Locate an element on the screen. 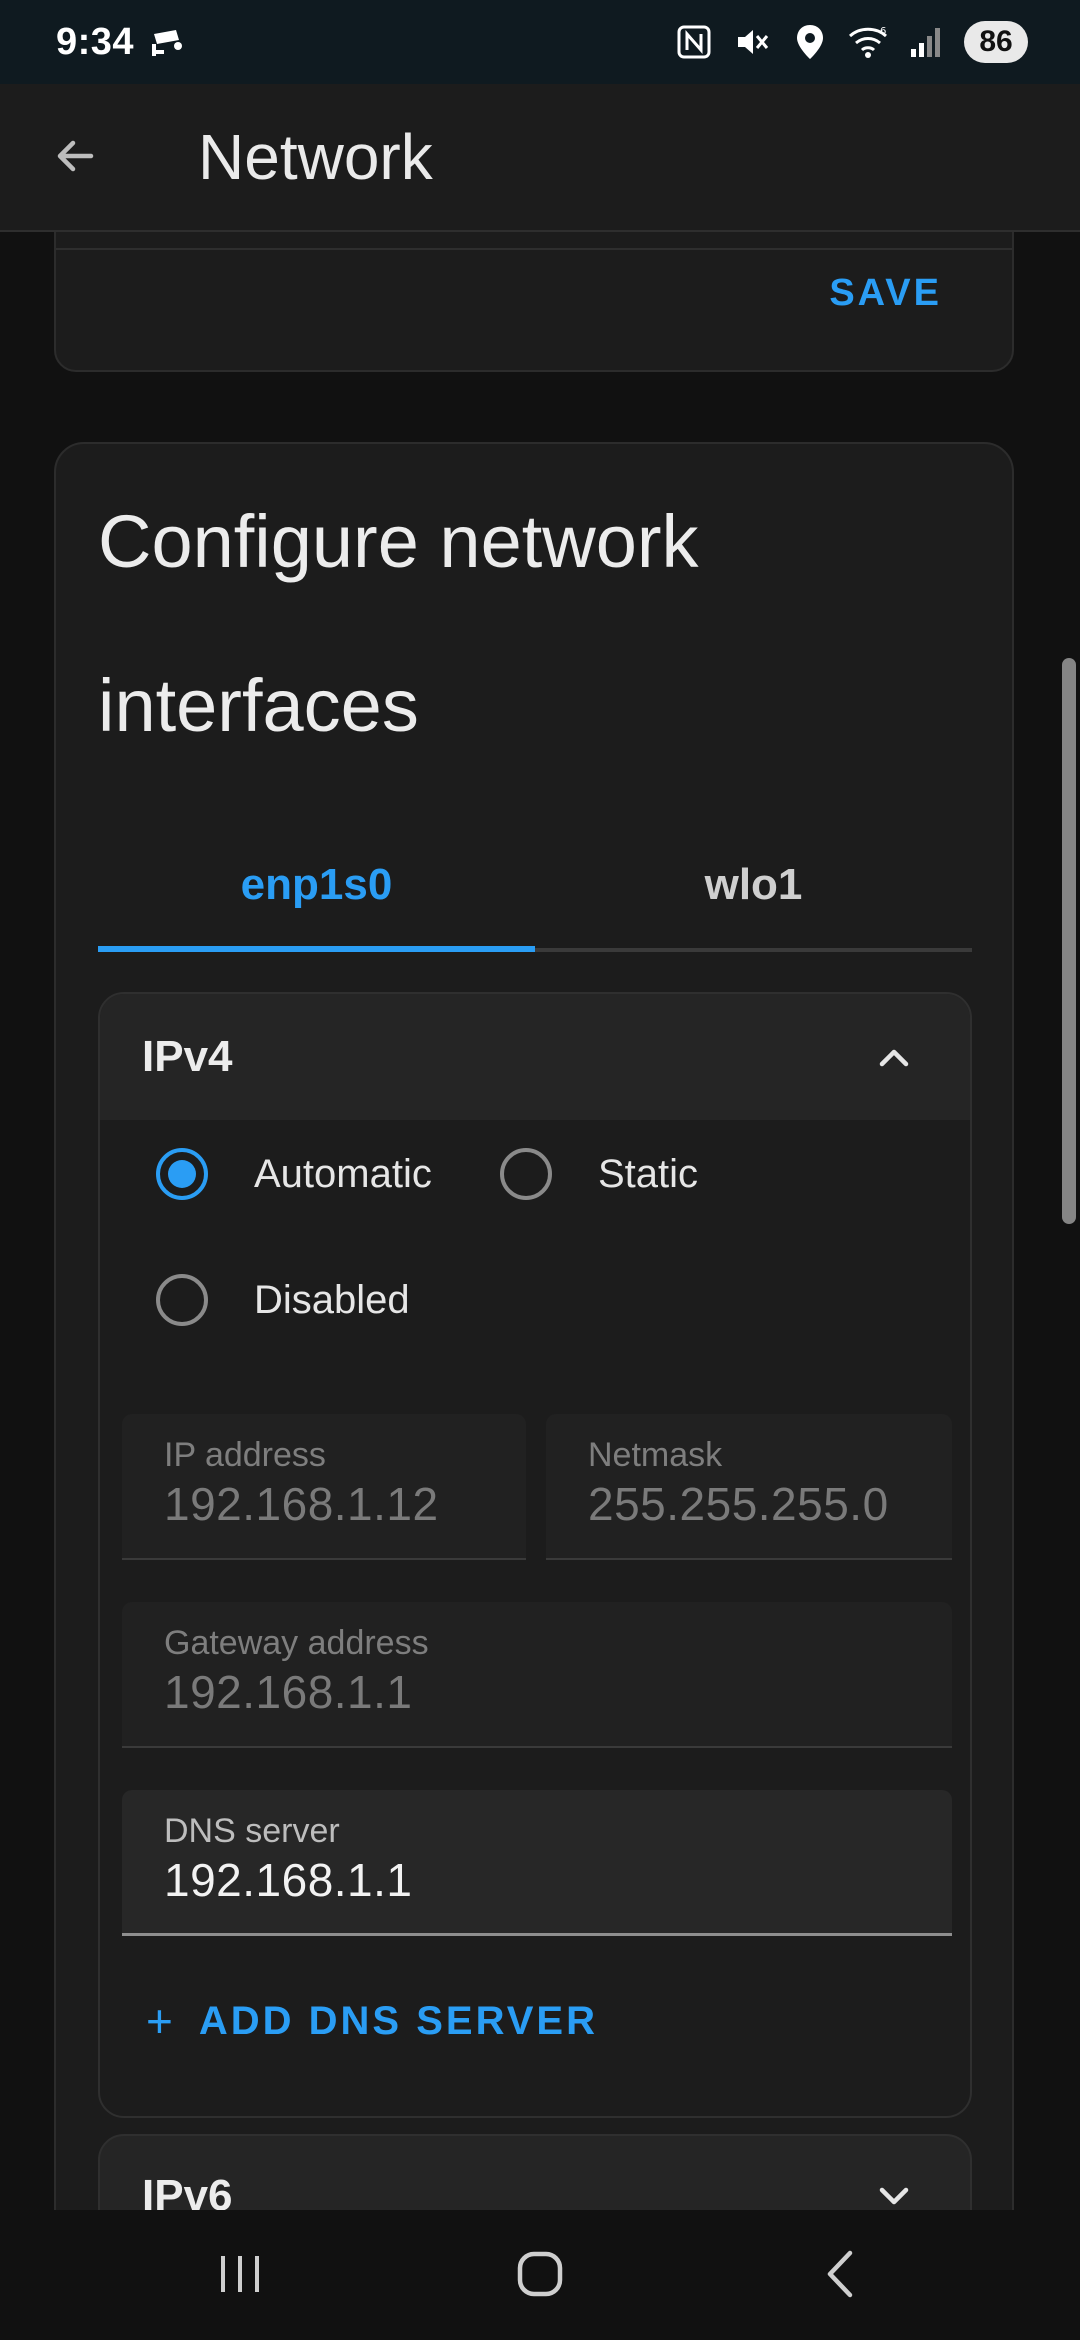  field-value: 192.168.1.12 is located at coordinates (301, 1504).